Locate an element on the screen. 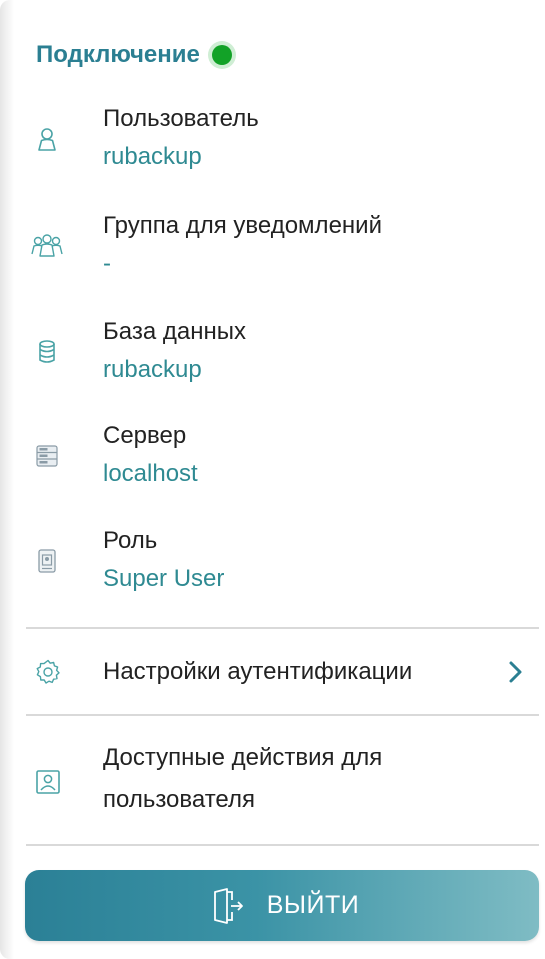 This screenshot has width=545, height=959. logout-button: ВЫЙТИ is located at coordinates (282, 905).